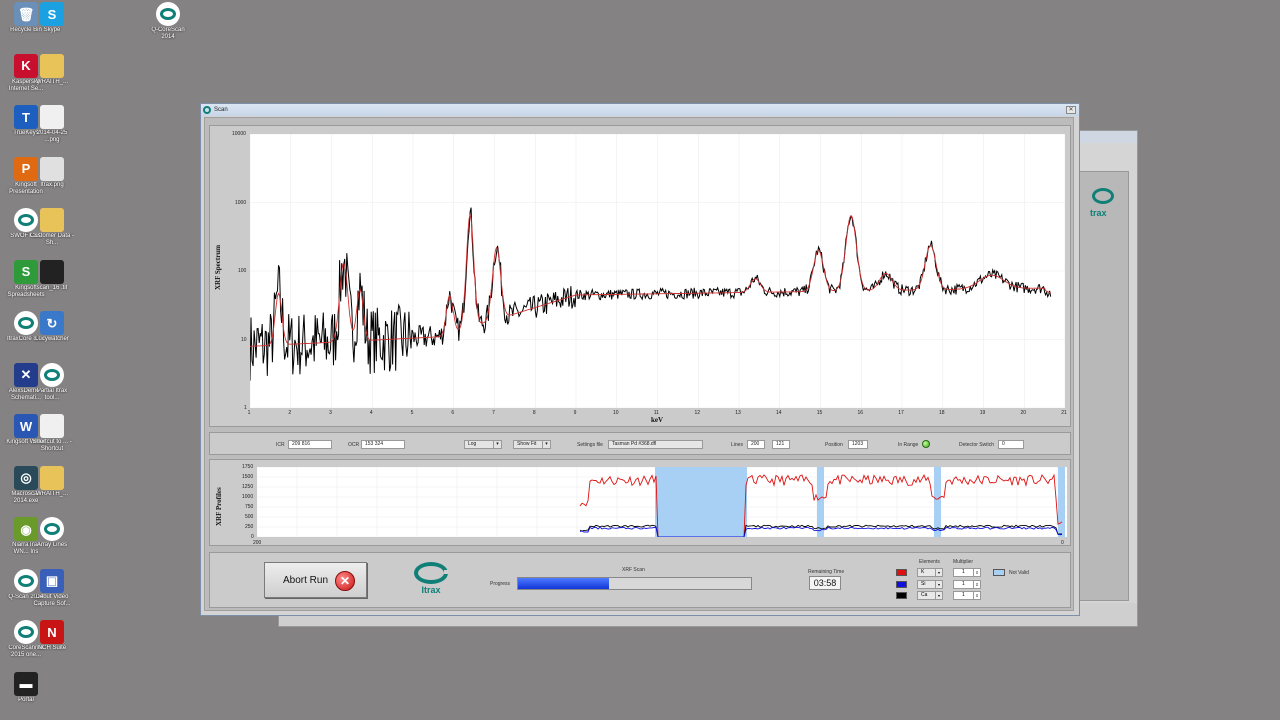 Image resolution: width=1280 pixels, height=720 pixels. Describe the element at coordinates (52, 287) in the screenshot. I see `desktop-icon-label: scan_16 .tif` at that location.